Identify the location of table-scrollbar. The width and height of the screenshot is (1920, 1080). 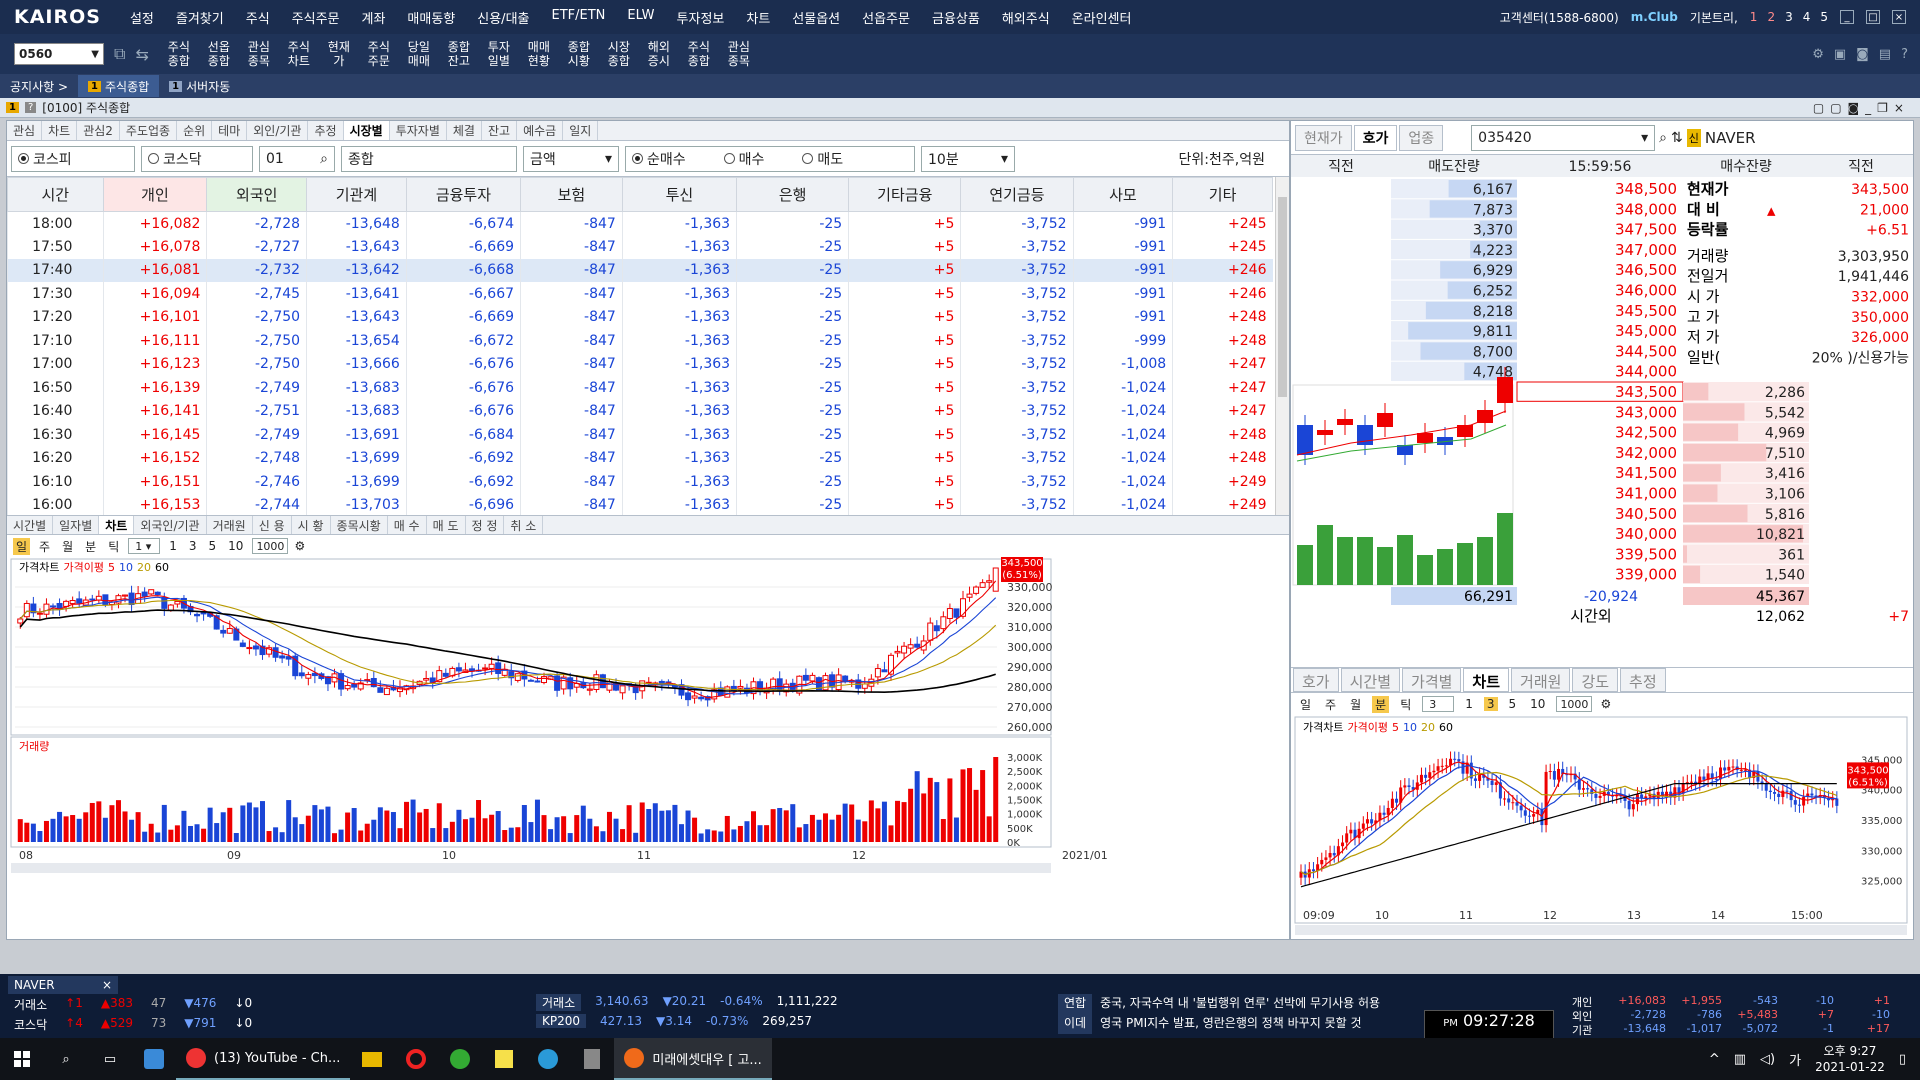
(1282, 346).